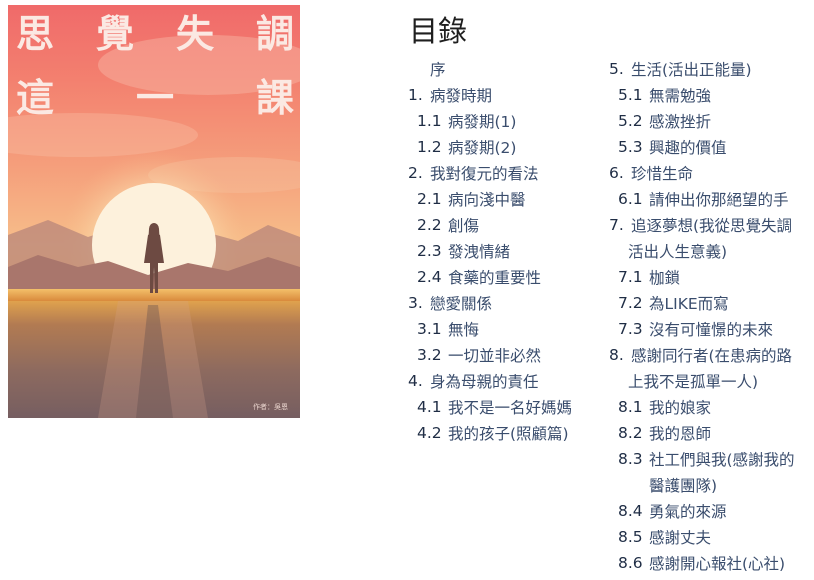 This screenshot has height=580, width=814. Describe the element at coordinates (688, 148) in the screenshot. I see `toc-item-label: 興趣的價值` at that location.